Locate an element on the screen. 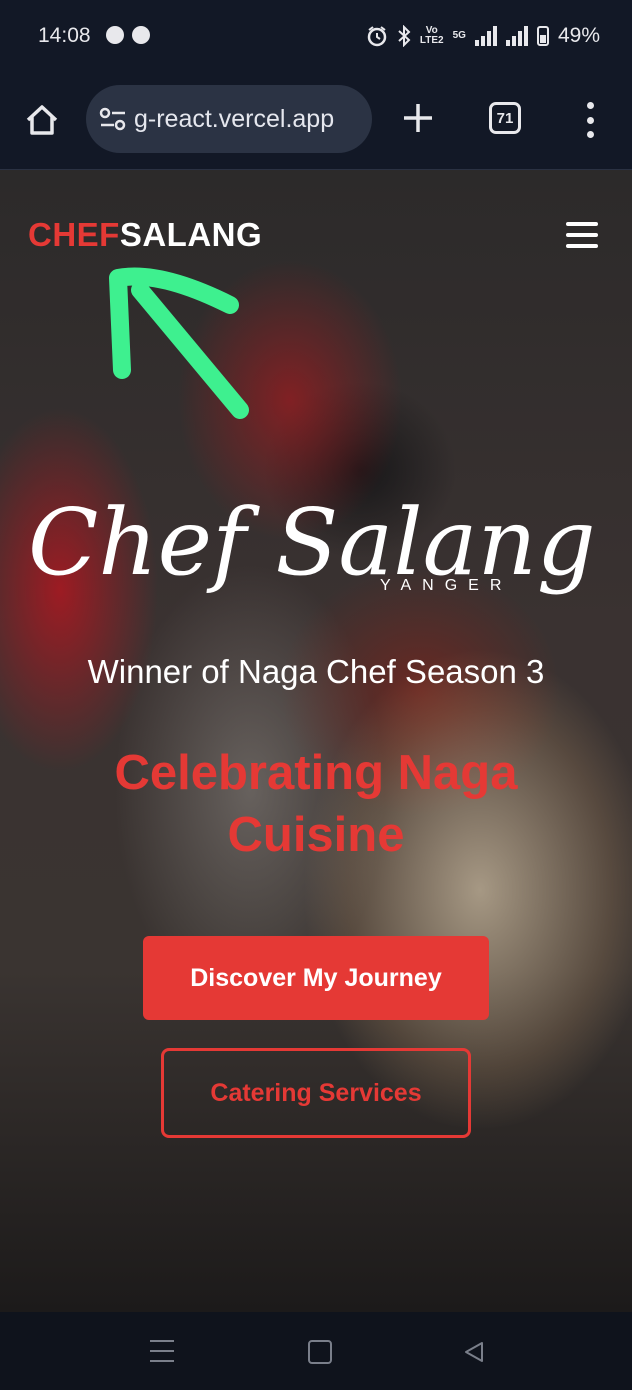  hamburger-menu-icon is located at coordinates (582, 235).